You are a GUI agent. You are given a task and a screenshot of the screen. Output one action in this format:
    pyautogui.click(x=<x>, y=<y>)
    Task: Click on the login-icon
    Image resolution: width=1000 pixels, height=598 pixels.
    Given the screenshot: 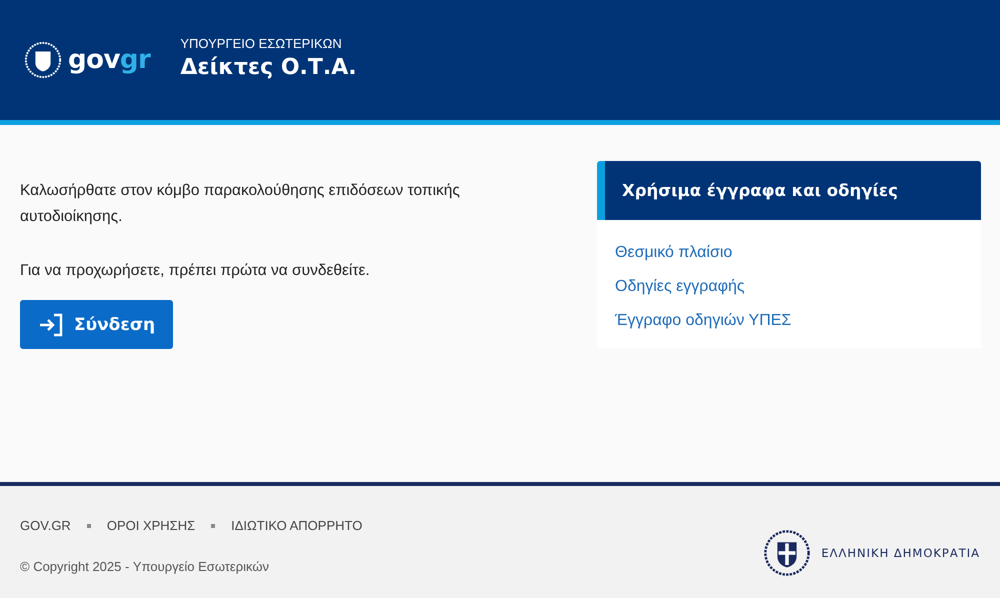 What is the action you would take?
    pyautogui.click(x=51, y=324)
    